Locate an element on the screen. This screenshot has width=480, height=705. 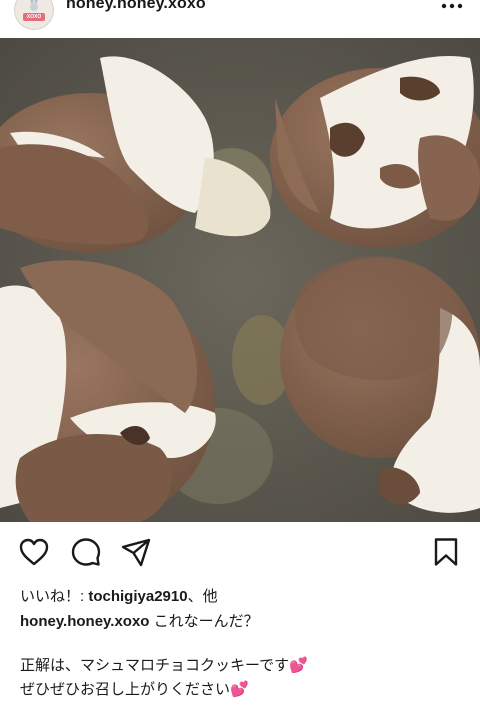
avatar: XOXO is located at coordinates (34, 15).